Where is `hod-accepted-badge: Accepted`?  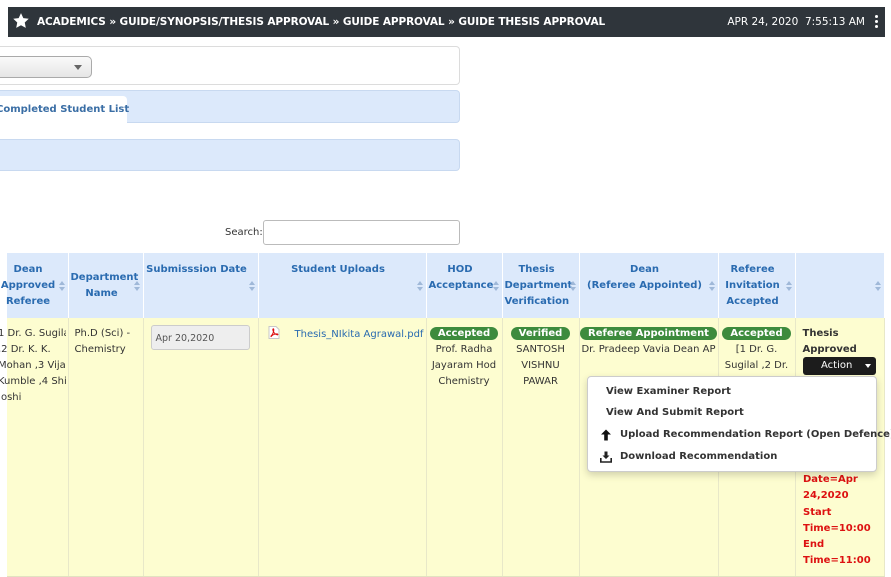
hod-accepted-badge: Accepted is located at coordinates (464, 333).